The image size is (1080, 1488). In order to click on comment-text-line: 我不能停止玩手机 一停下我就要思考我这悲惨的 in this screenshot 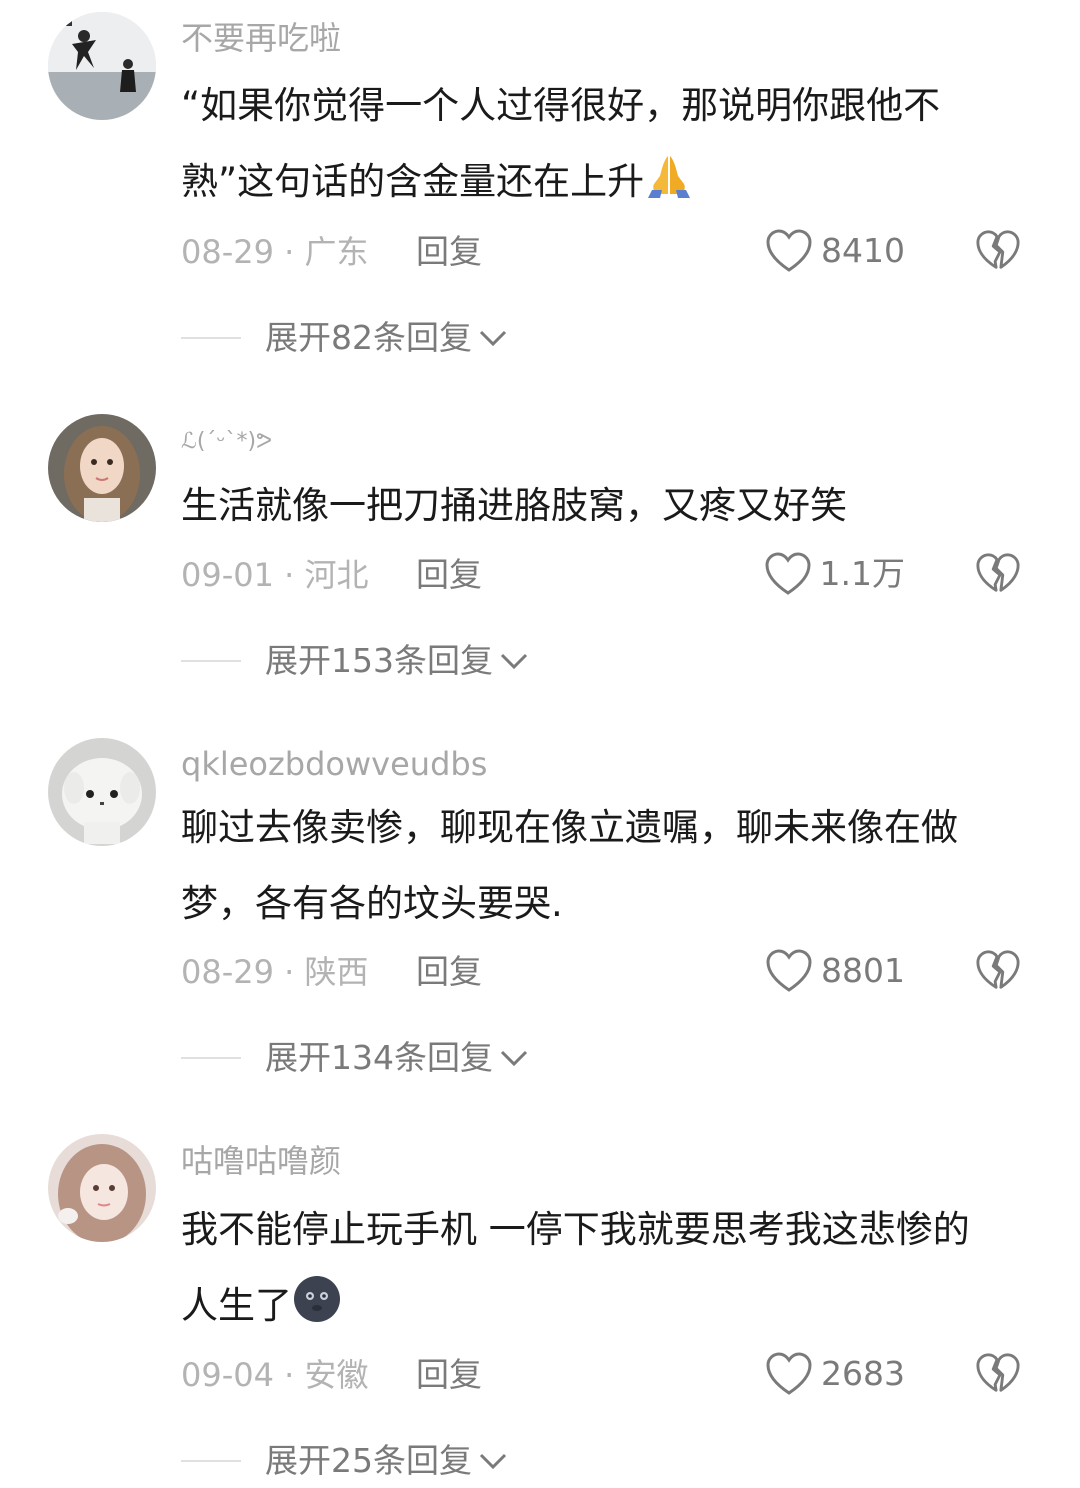, I will do `click(575, 1229)`.